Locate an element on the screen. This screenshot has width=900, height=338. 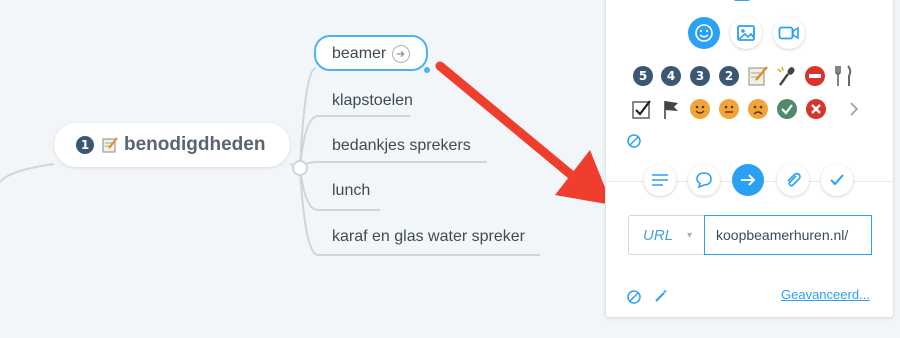
red-pointer-arrow is located at coordinates (523, 133).